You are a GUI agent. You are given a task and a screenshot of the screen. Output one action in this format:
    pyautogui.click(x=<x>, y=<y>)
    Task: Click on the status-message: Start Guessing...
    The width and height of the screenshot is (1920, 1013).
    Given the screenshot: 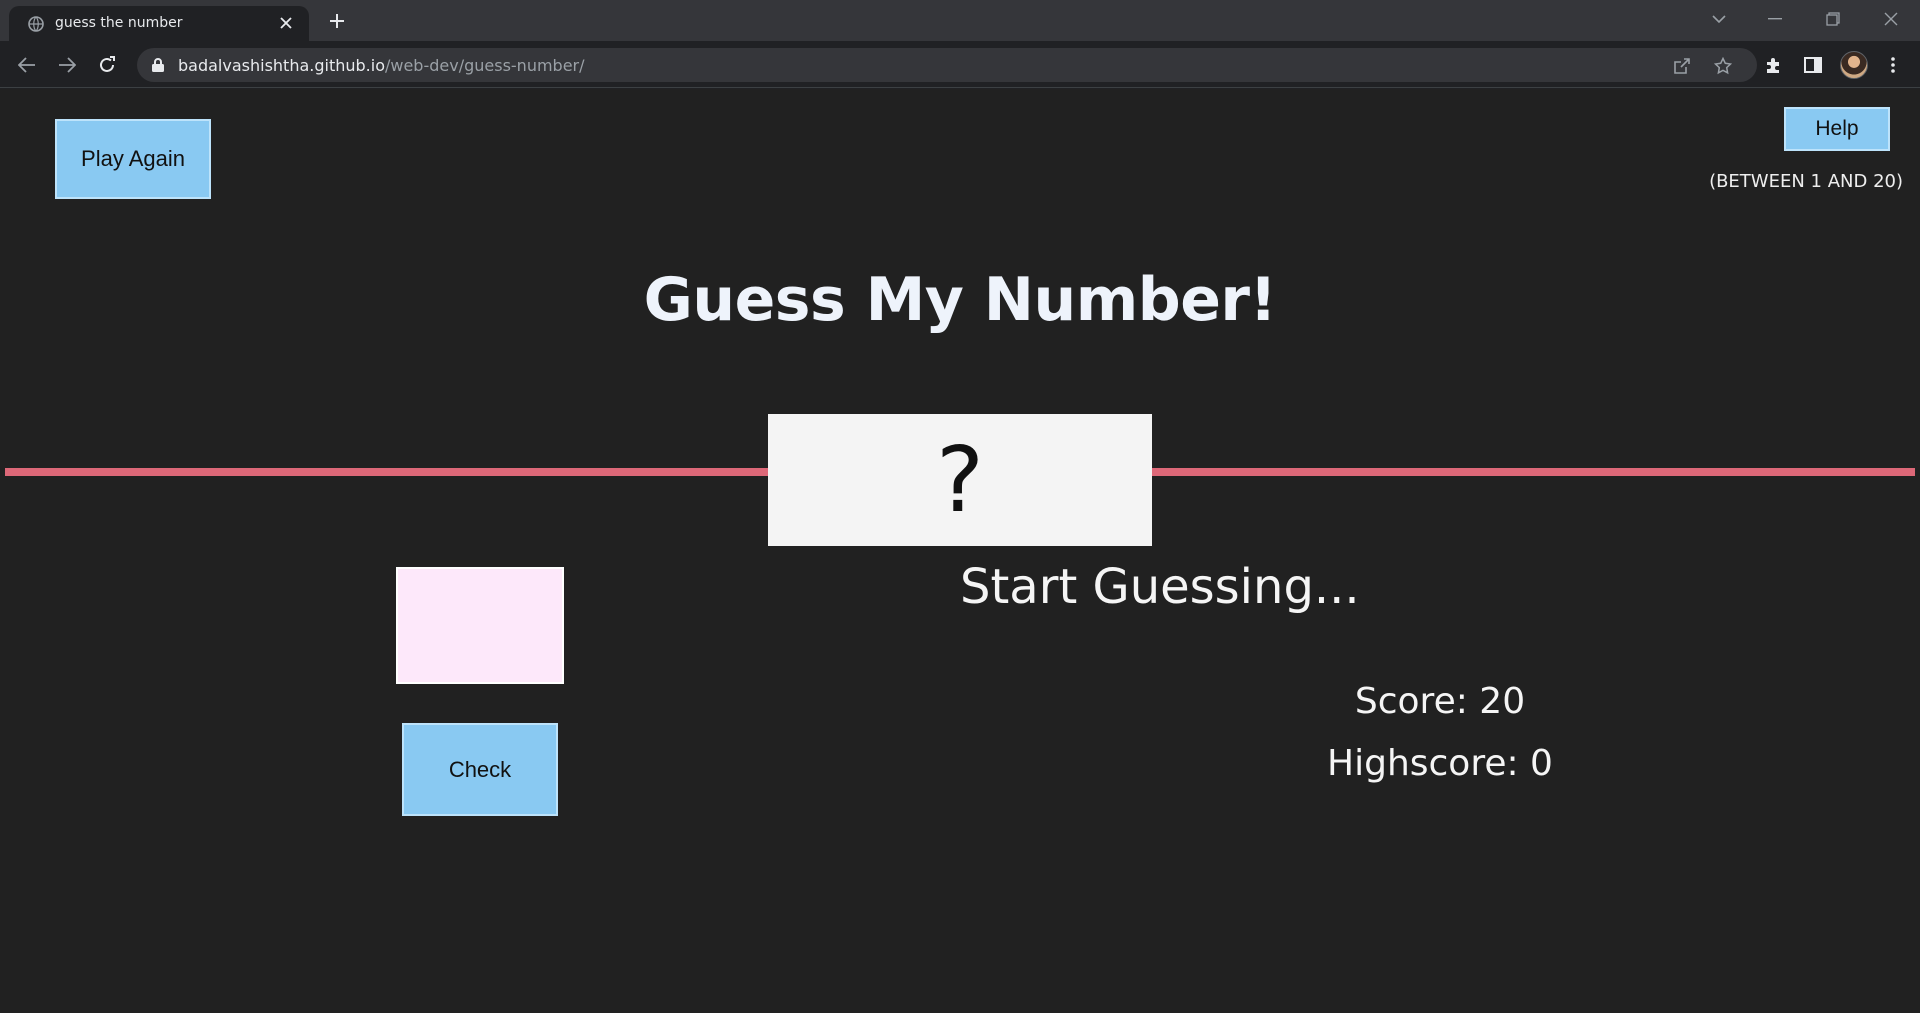 What is the action you would take?
    pyautogui.click(x=1160, y=587)
    